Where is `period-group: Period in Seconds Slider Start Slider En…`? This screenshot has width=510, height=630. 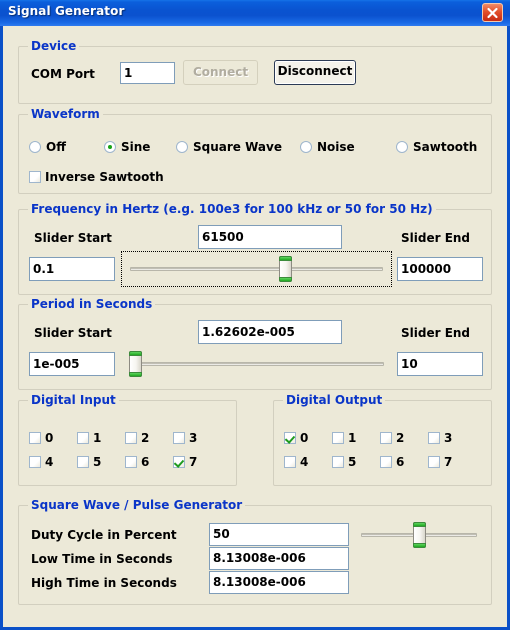 period-group: Period in Seconds Slider Start Slider En… is located at coordinates (255, 343).